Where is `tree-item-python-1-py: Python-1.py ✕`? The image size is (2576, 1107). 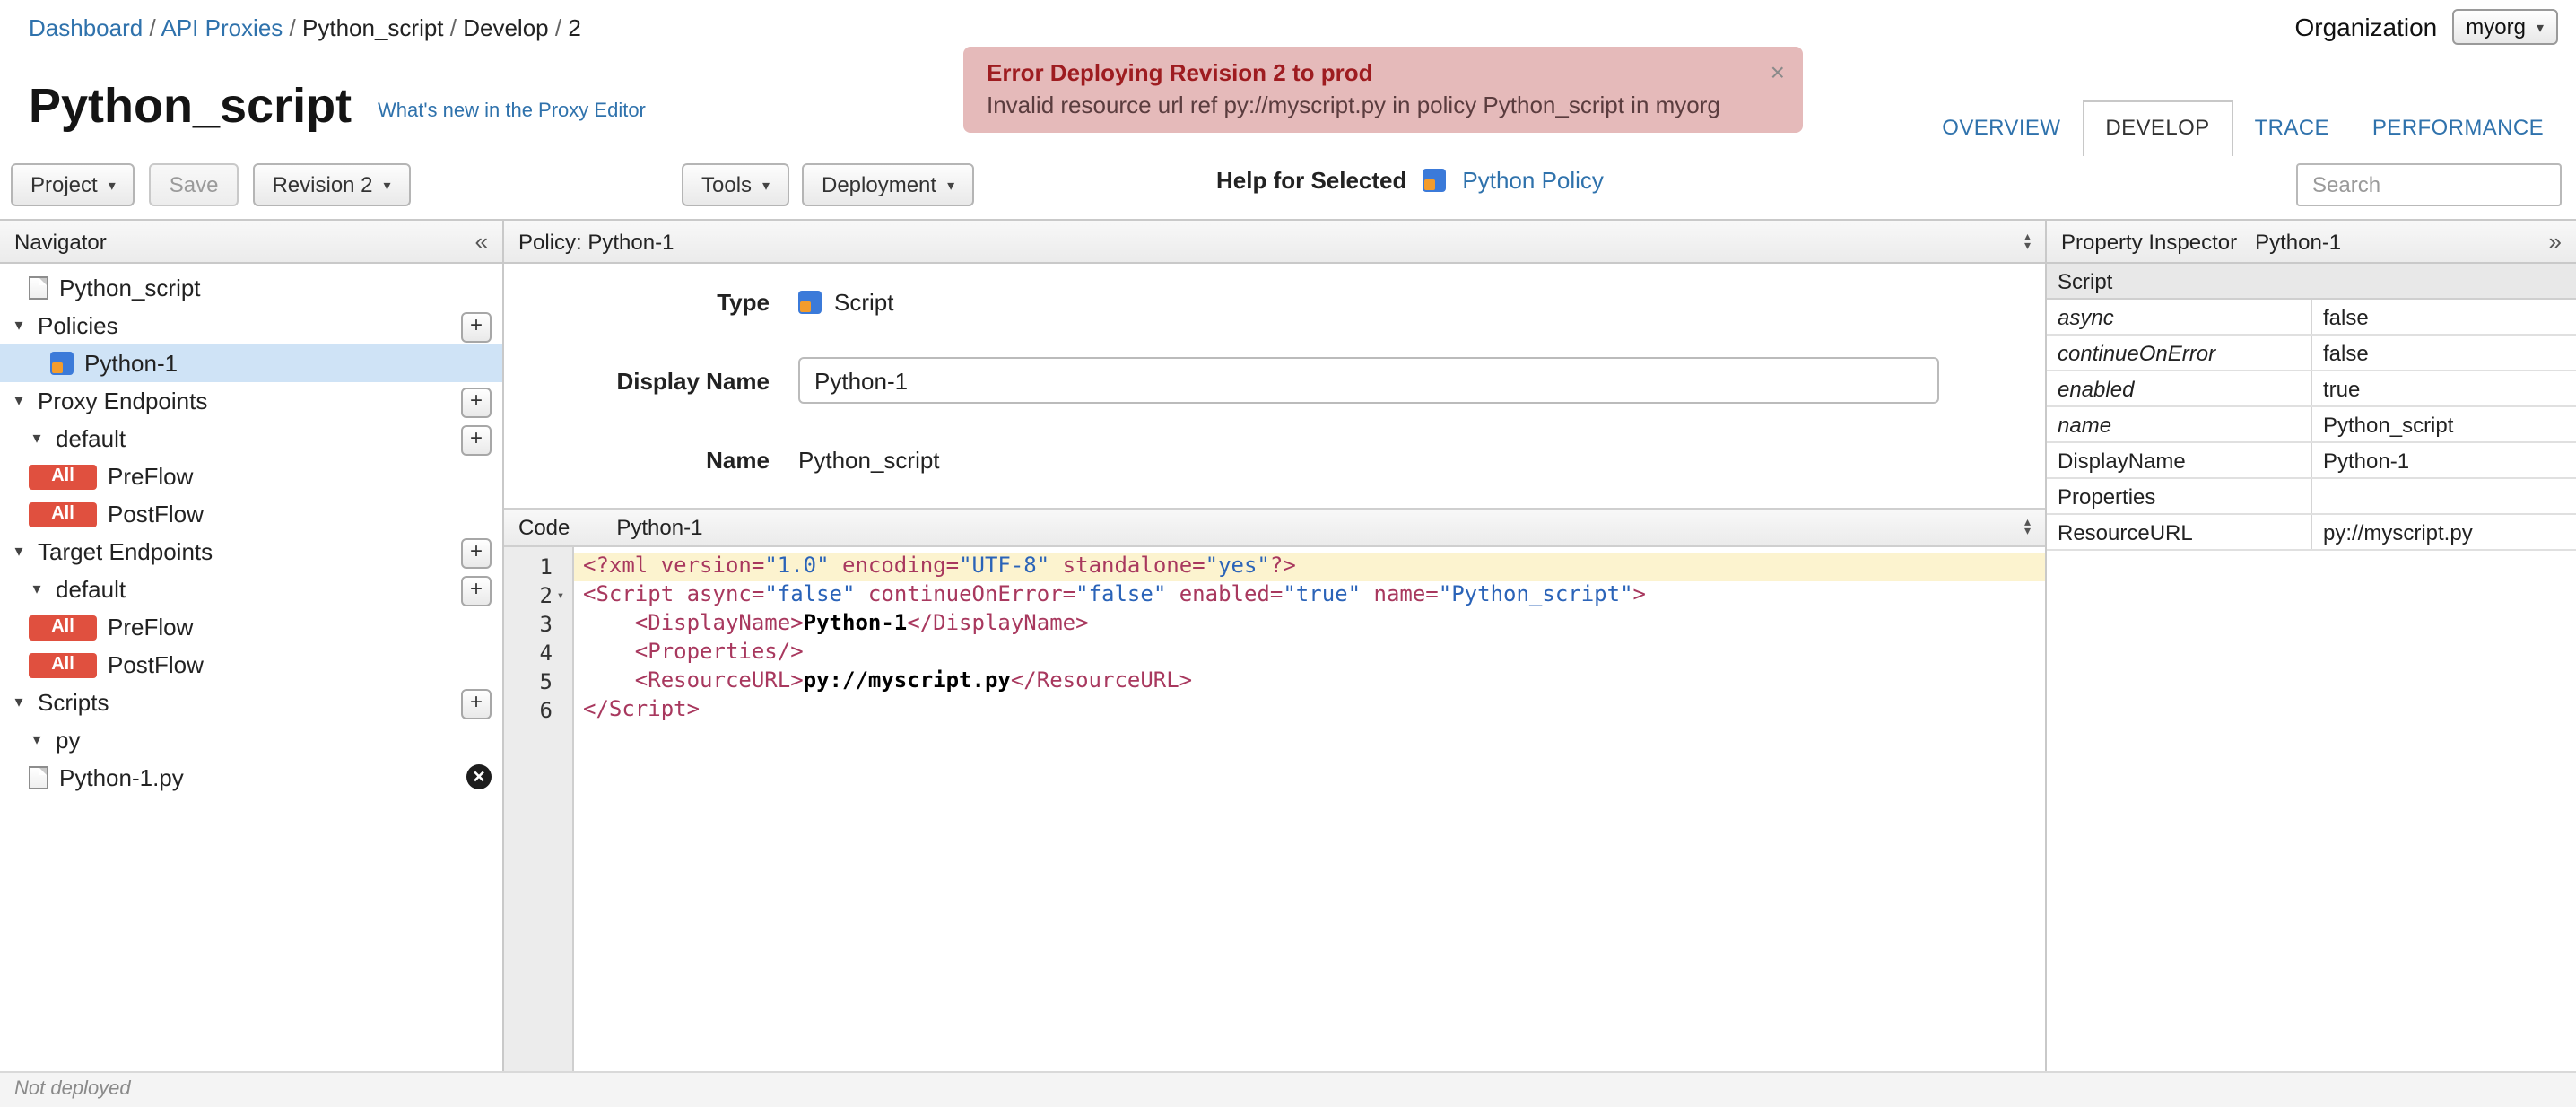 tree-item-python-1-py: Python-1.py ✕ is located at coordinates (251, 778).